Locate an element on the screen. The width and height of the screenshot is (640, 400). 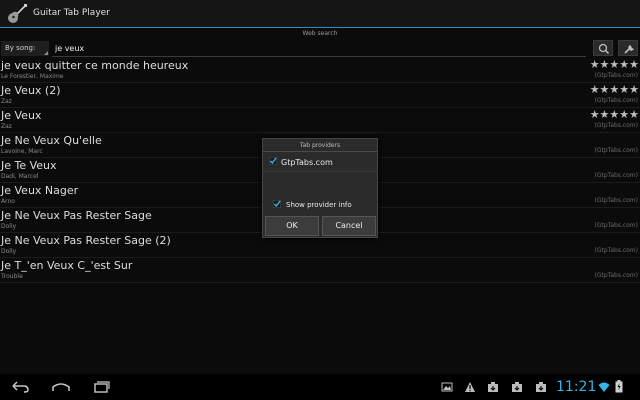
search-row: By song: is located at coordinates (320, 48).